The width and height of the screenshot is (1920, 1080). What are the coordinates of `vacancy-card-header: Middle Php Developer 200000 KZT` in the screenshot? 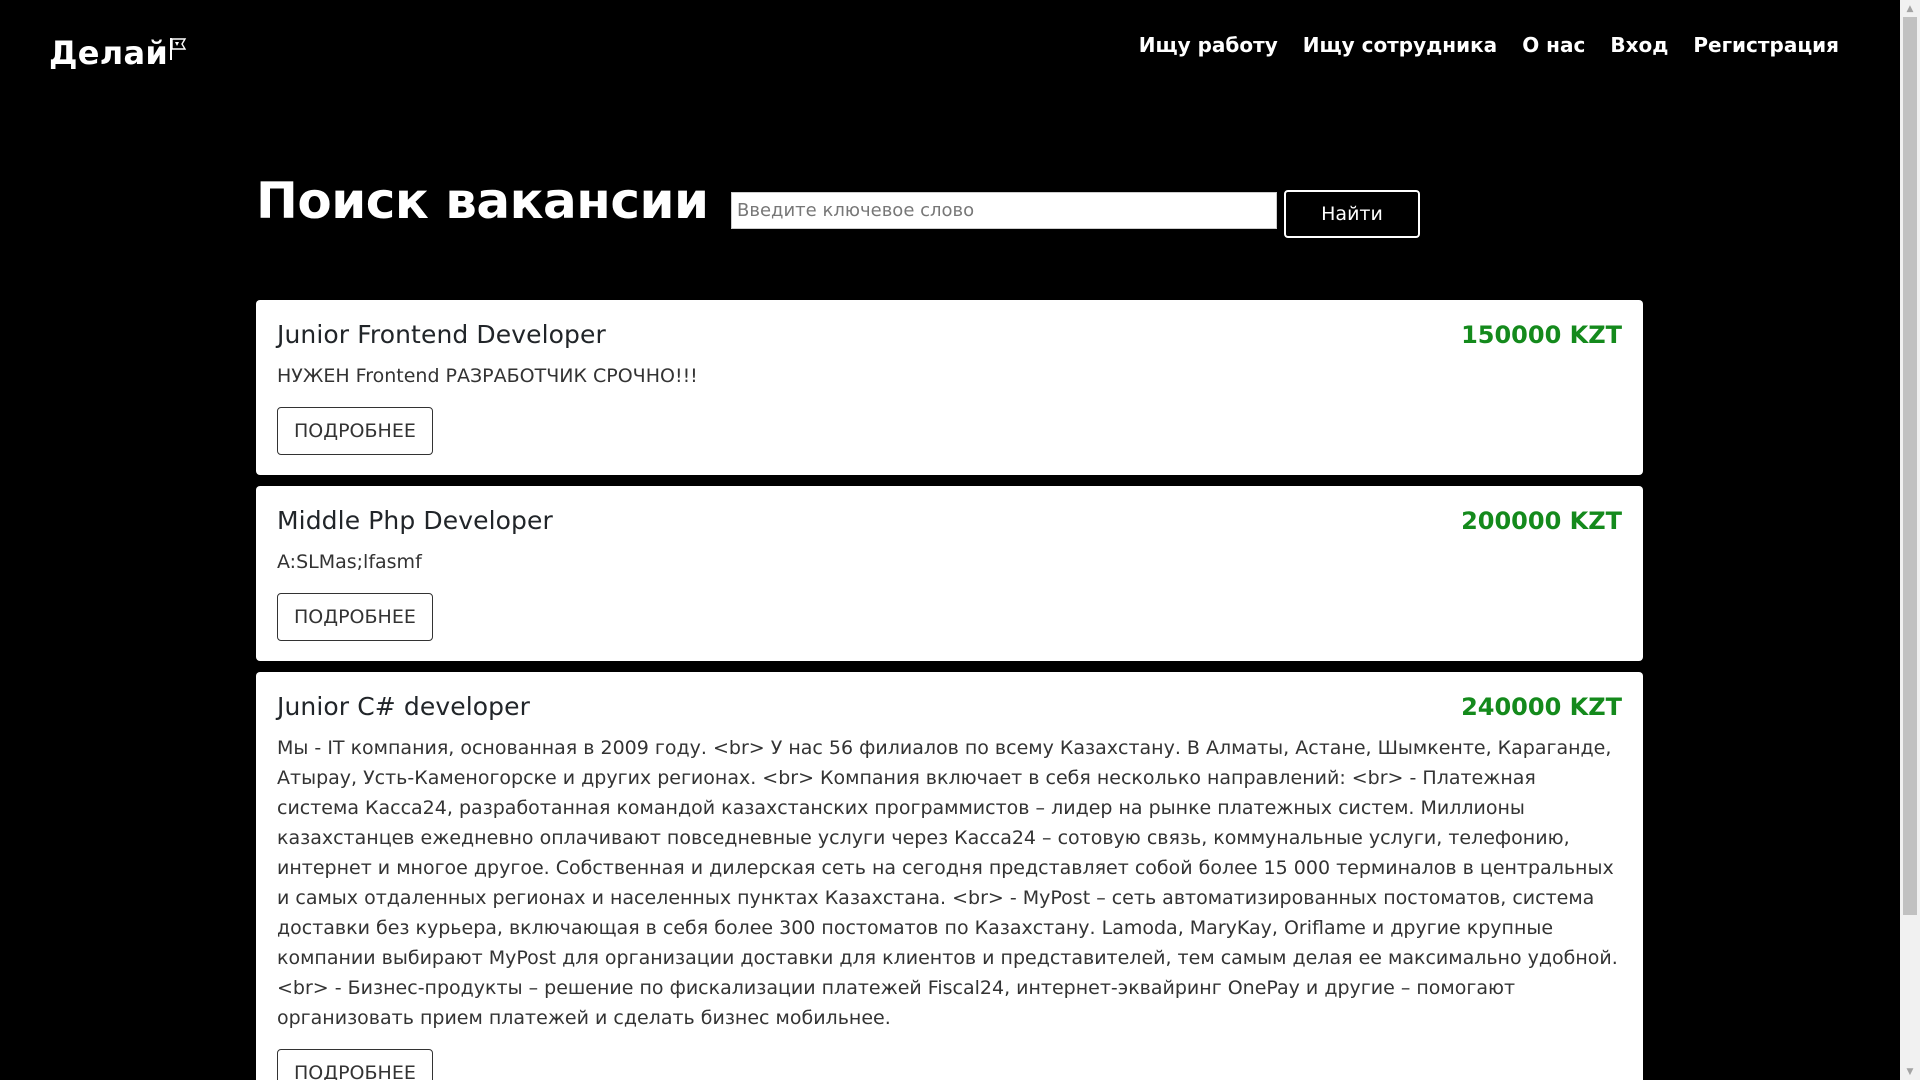 It's located at (949, 520).